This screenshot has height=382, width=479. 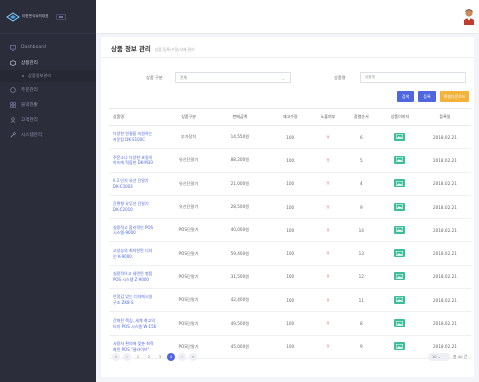 I want to click on excel-download-button: 엑셀다운로드, so click(x=454, y=96).